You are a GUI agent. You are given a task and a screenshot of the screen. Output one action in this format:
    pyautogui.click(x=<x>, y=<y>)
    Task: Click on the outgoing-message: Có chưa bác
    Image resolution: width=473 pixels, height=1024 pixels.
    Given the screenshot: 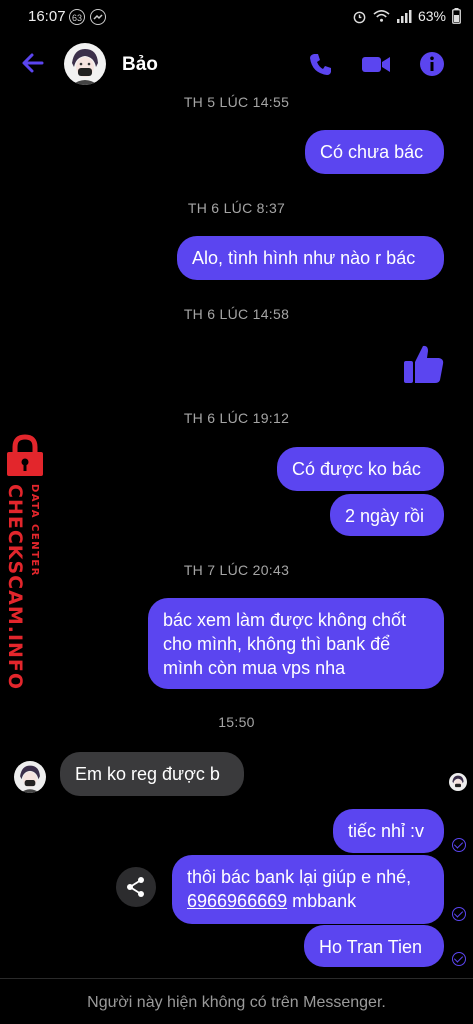 What is the action you would take?
    pyautogui.click(x=374, y=152)
    